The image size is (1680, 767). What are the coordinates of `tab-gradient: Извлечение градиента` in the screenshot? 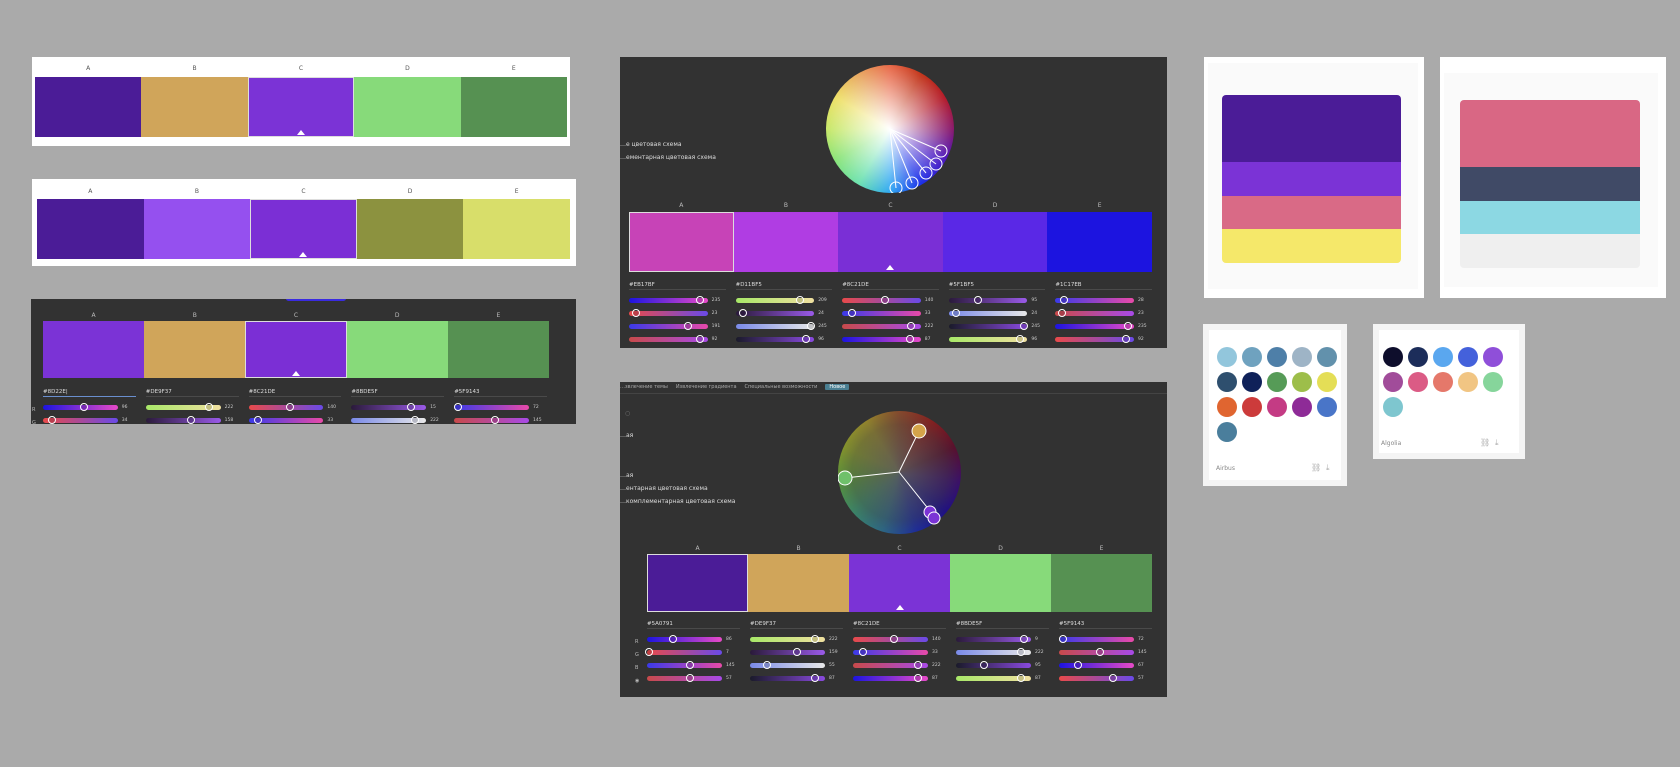 It's located at (706, 387).